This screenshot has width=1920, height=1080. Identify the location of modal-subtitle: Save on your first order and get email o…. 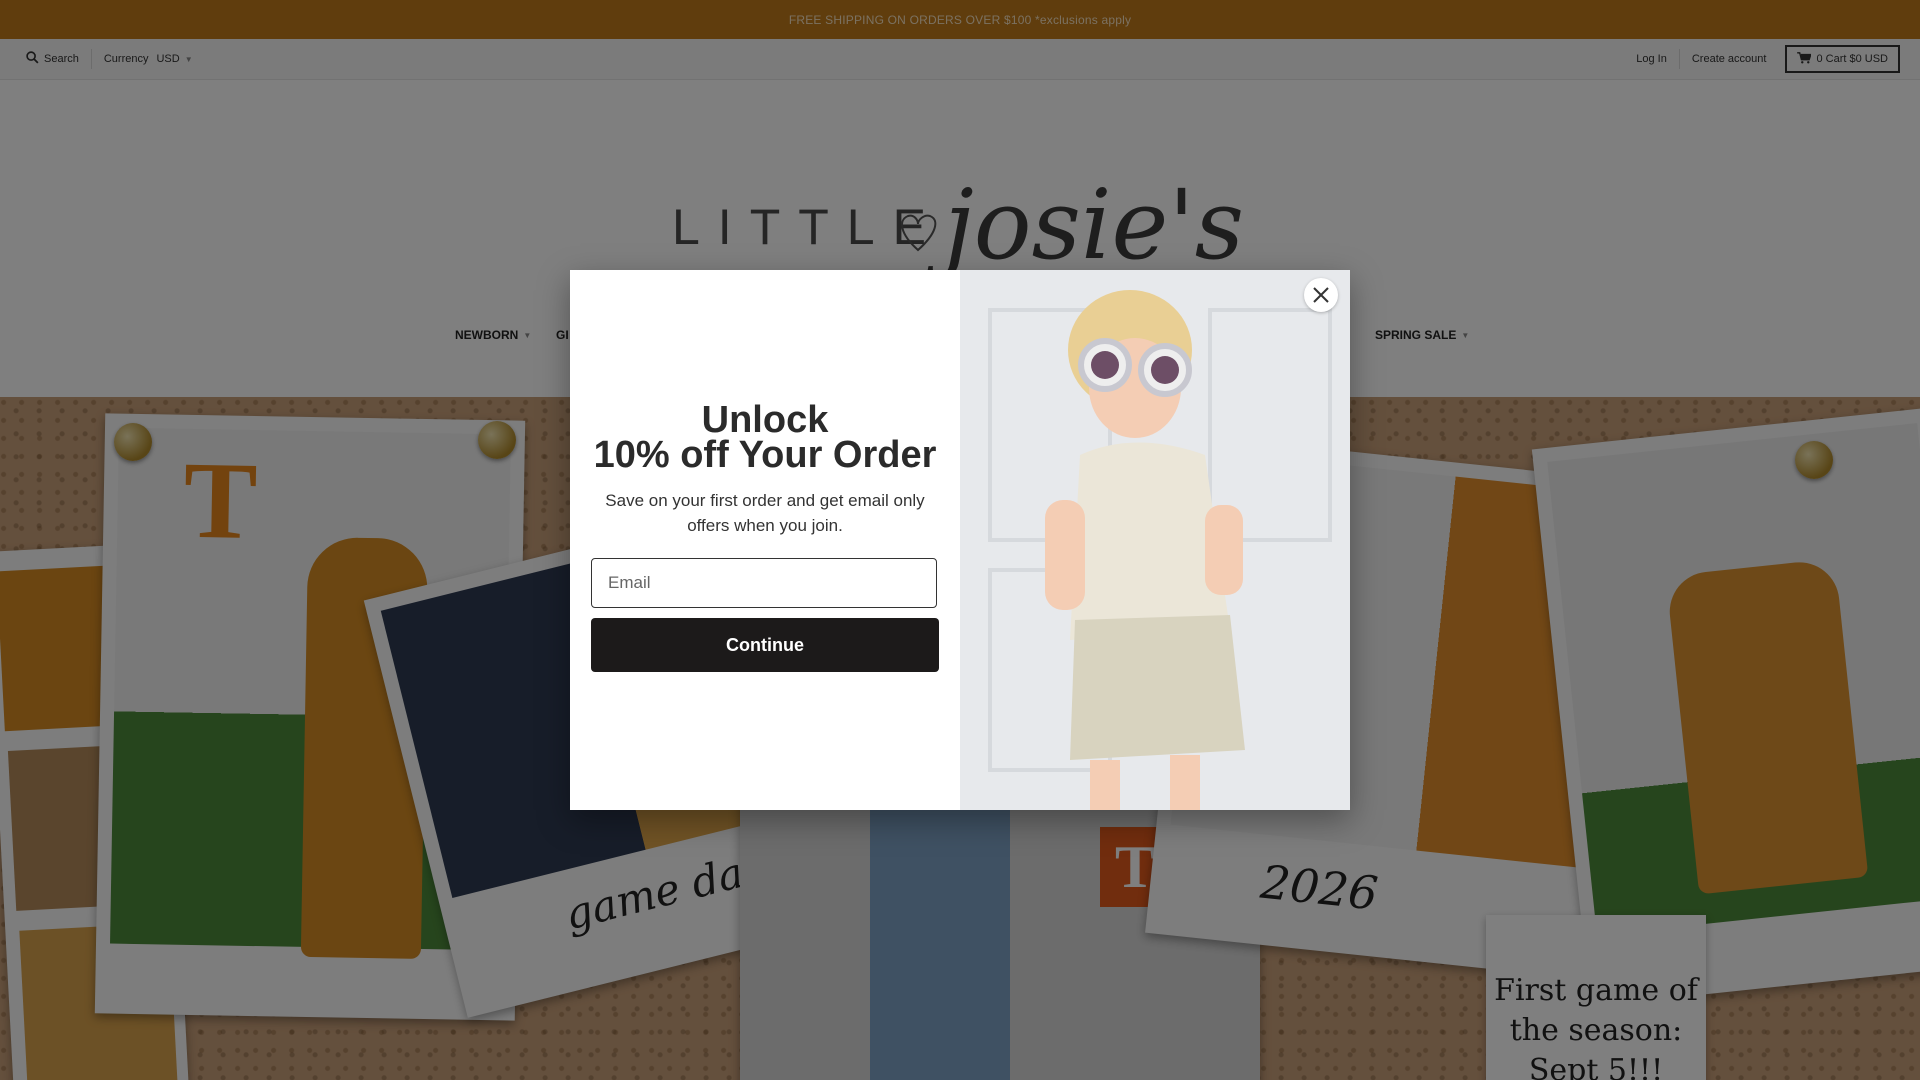
(765, 513).